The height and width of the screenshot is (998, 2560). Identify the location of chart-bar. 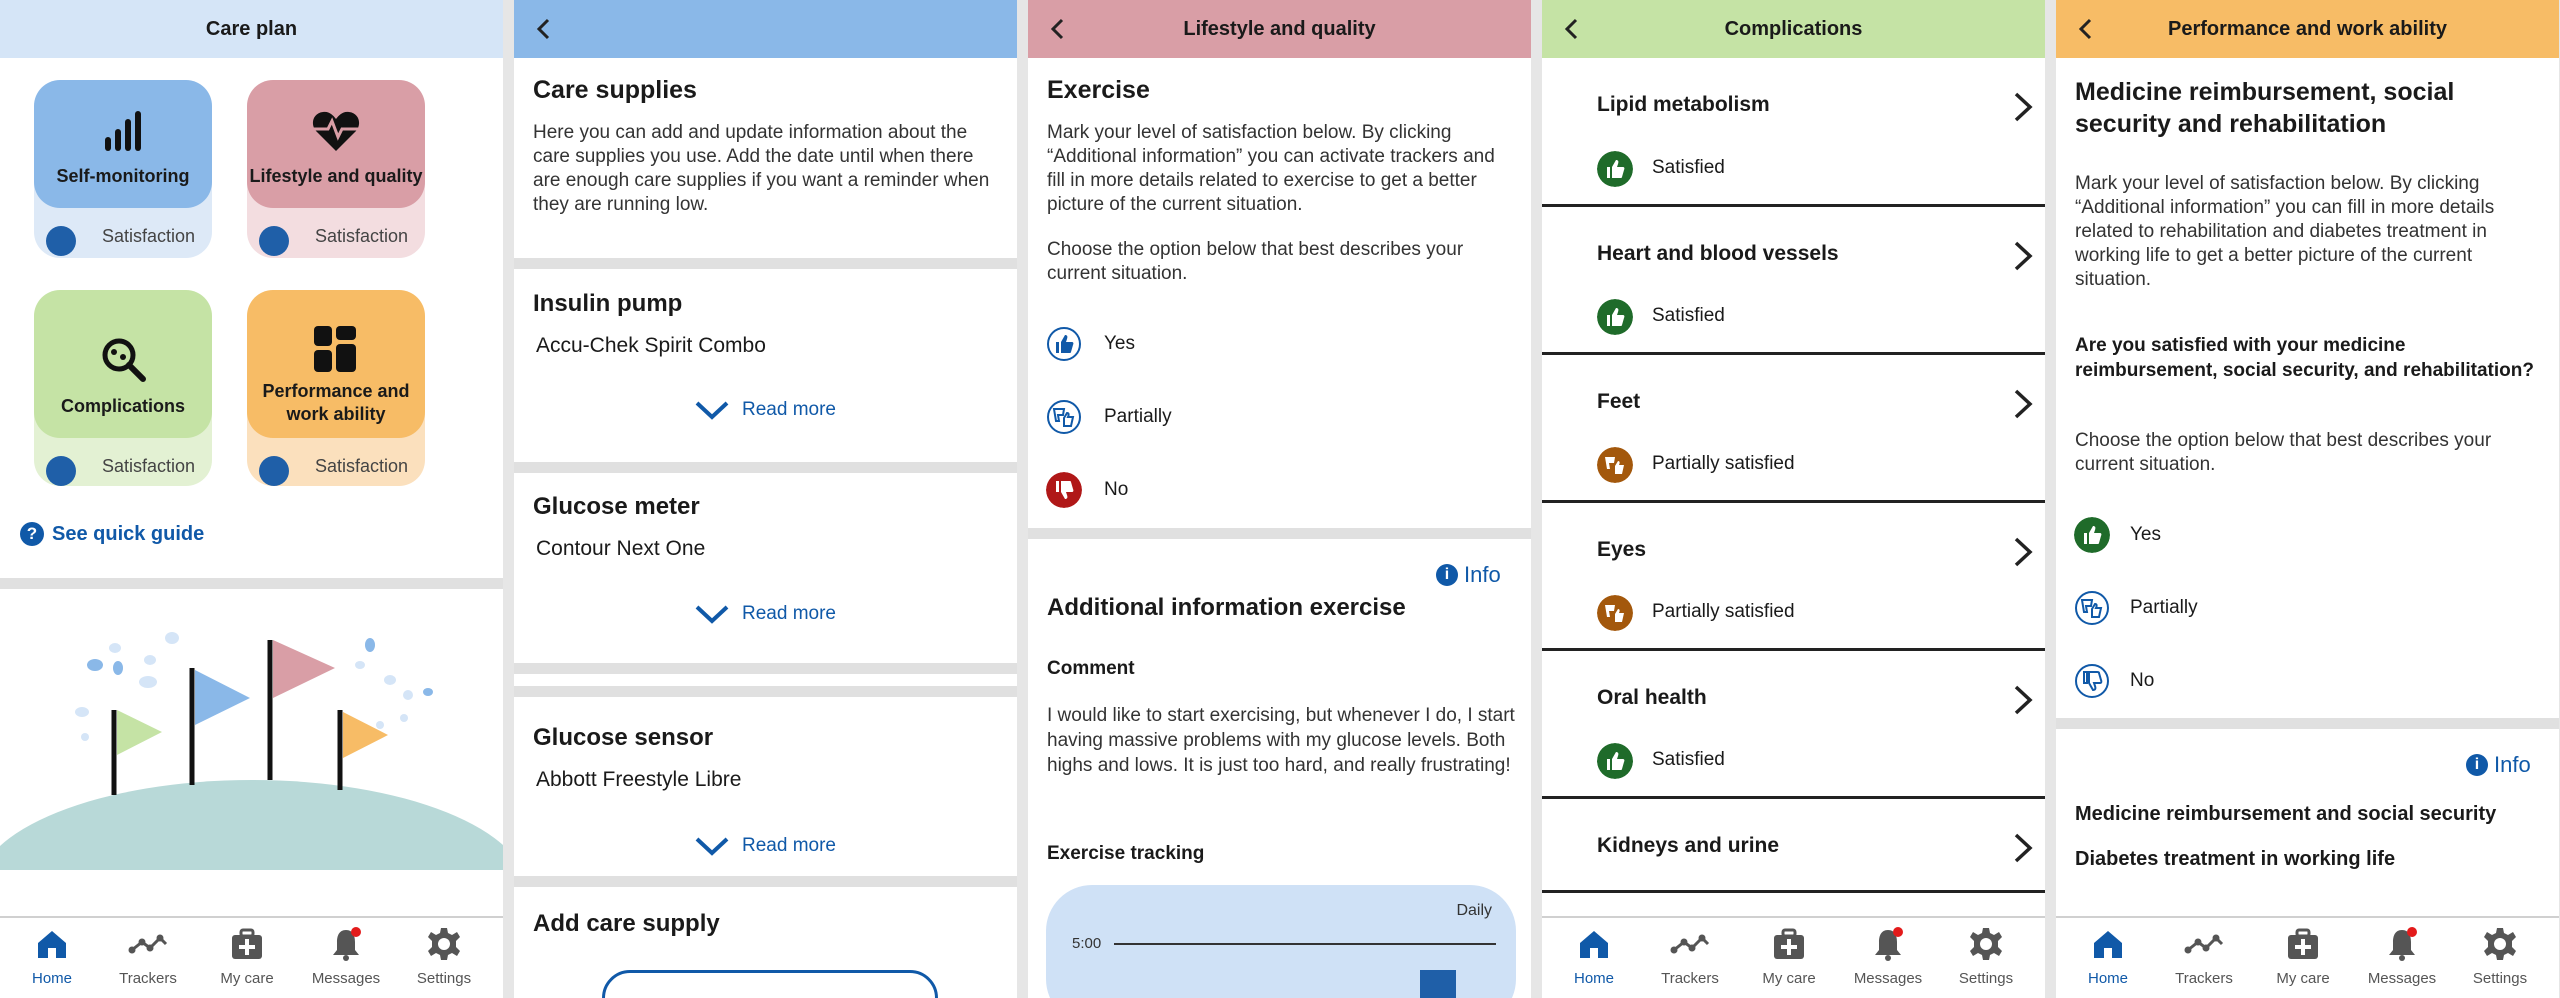
(1438, 984).